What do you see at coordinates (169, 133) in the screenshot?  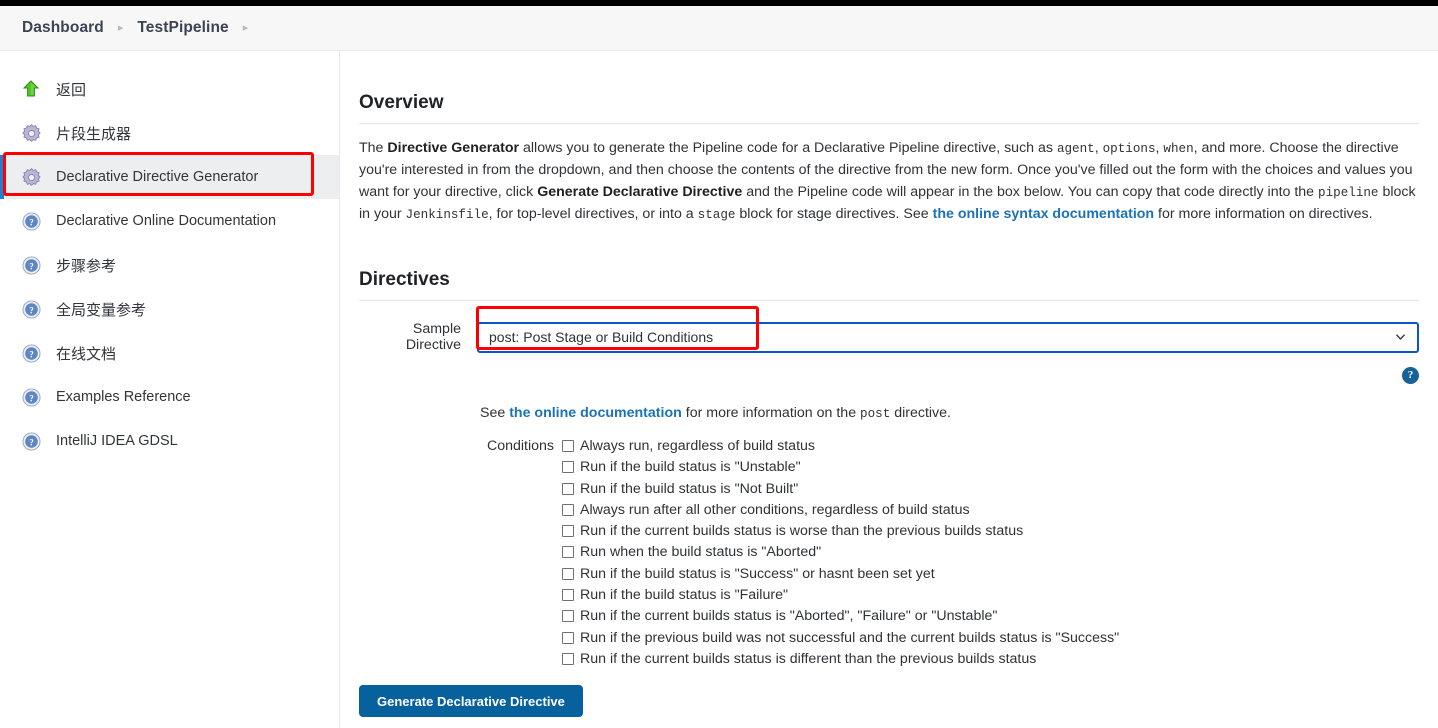 I see `sidebar-item-snippet-generator: 片段生成器` at bounding box center [169, 133].